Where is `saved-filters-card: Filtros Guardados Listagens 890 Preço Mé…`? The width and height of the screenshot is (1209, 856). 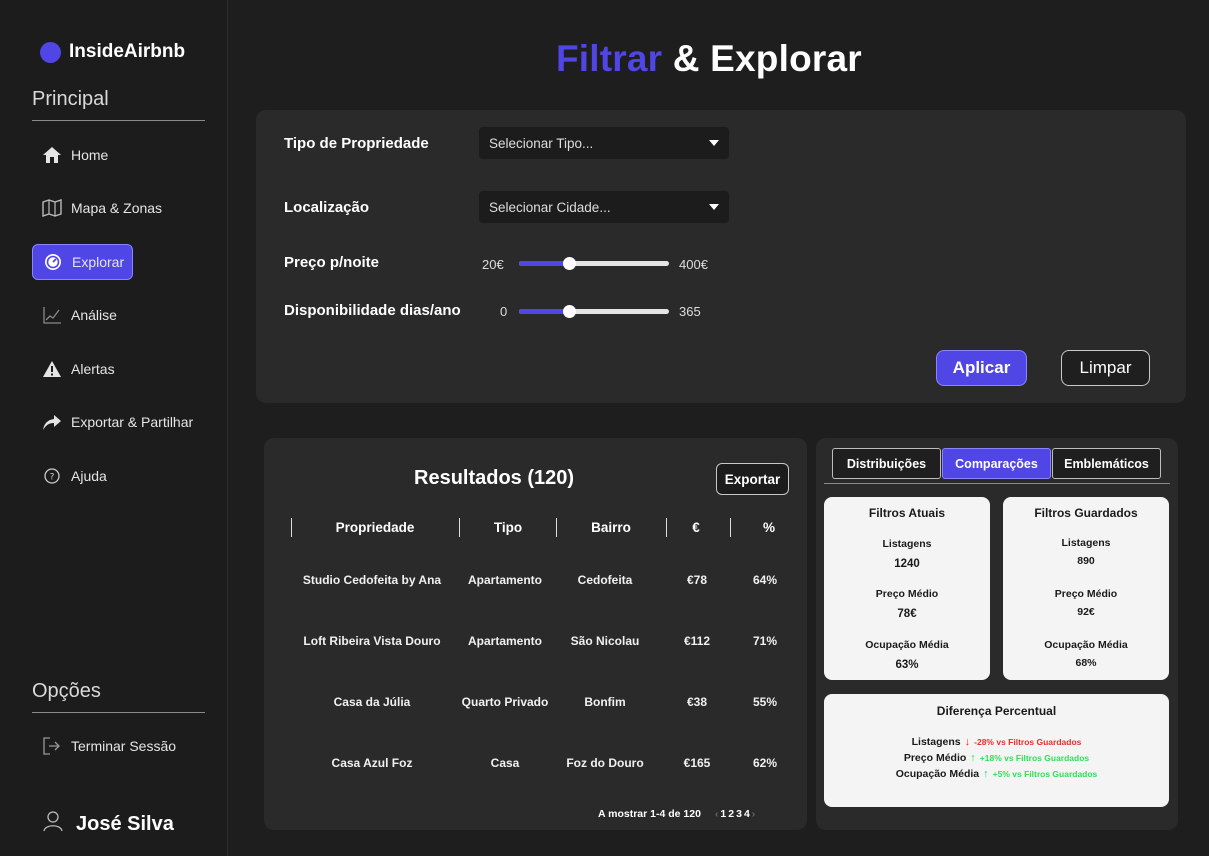 saved-filters-card: Filtros Guardados Listagens 890 Preço Mé… is located at coordinates (1086, 588).